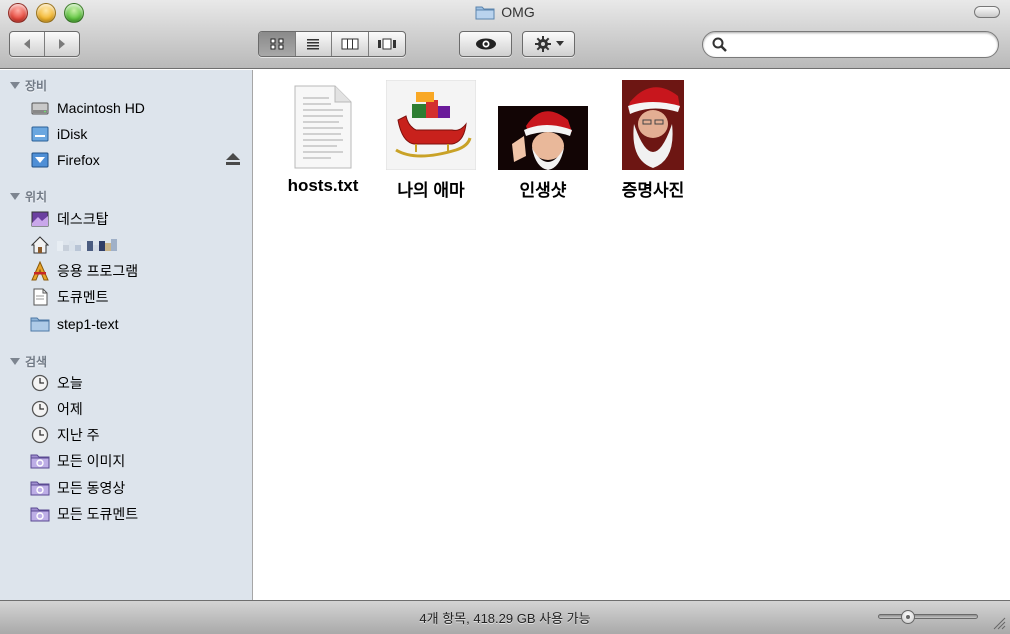 The width and height of the screenshot is (1010, 634). I want to click on back-button, so click(27, 44).